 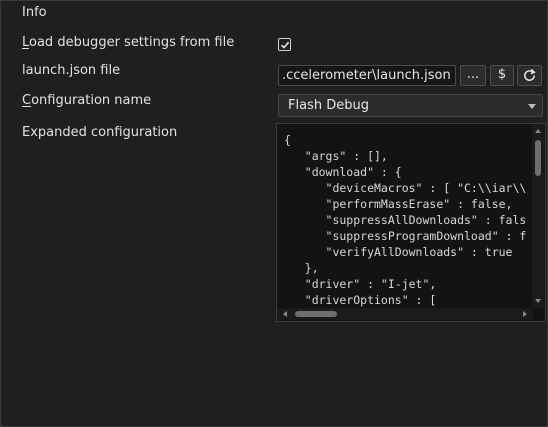 I want to click on config-name-label: Configuration name, so click(x=86, y=100).